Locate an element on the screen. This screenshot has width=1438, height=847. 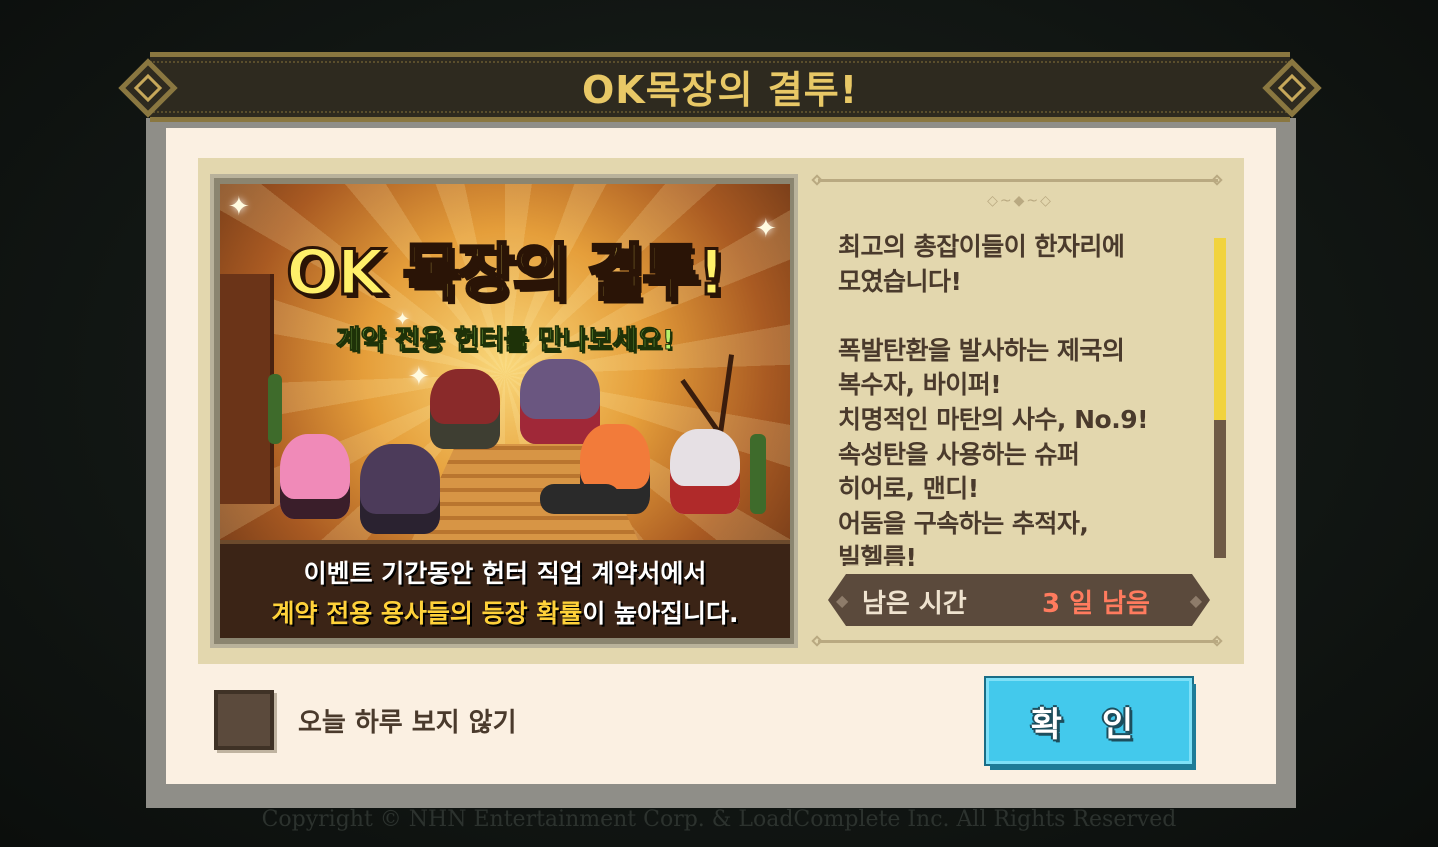
dont-show-today-label: 오늘 하루 보지 않기 is located at coordinates (407, 720).